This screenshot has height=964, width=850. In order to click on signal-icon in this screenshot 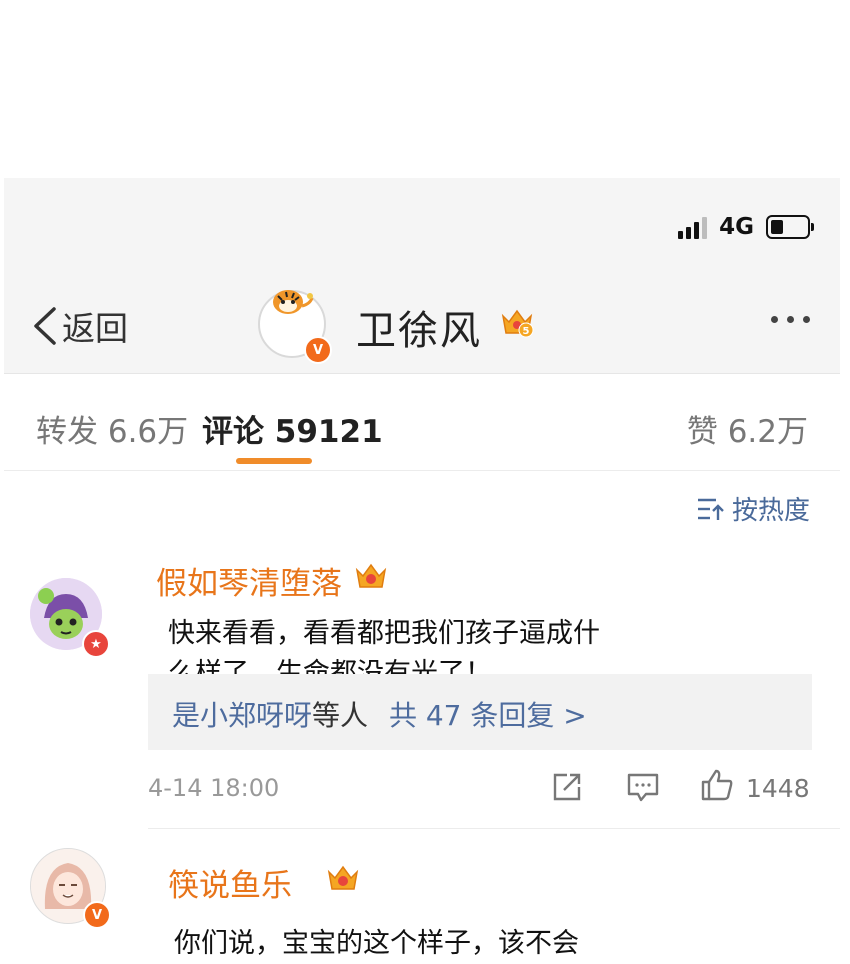, I will do `click(693, 227)`.